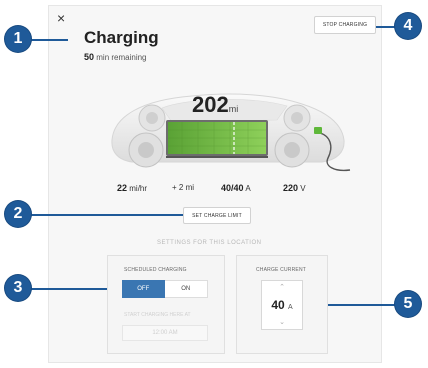 The height and width of the screenshot is (368, 428). What do you see at coordinates (143, 289) in the screenshot?
I see `toggle-off-option: OFF` at bounding box center [143, 289].